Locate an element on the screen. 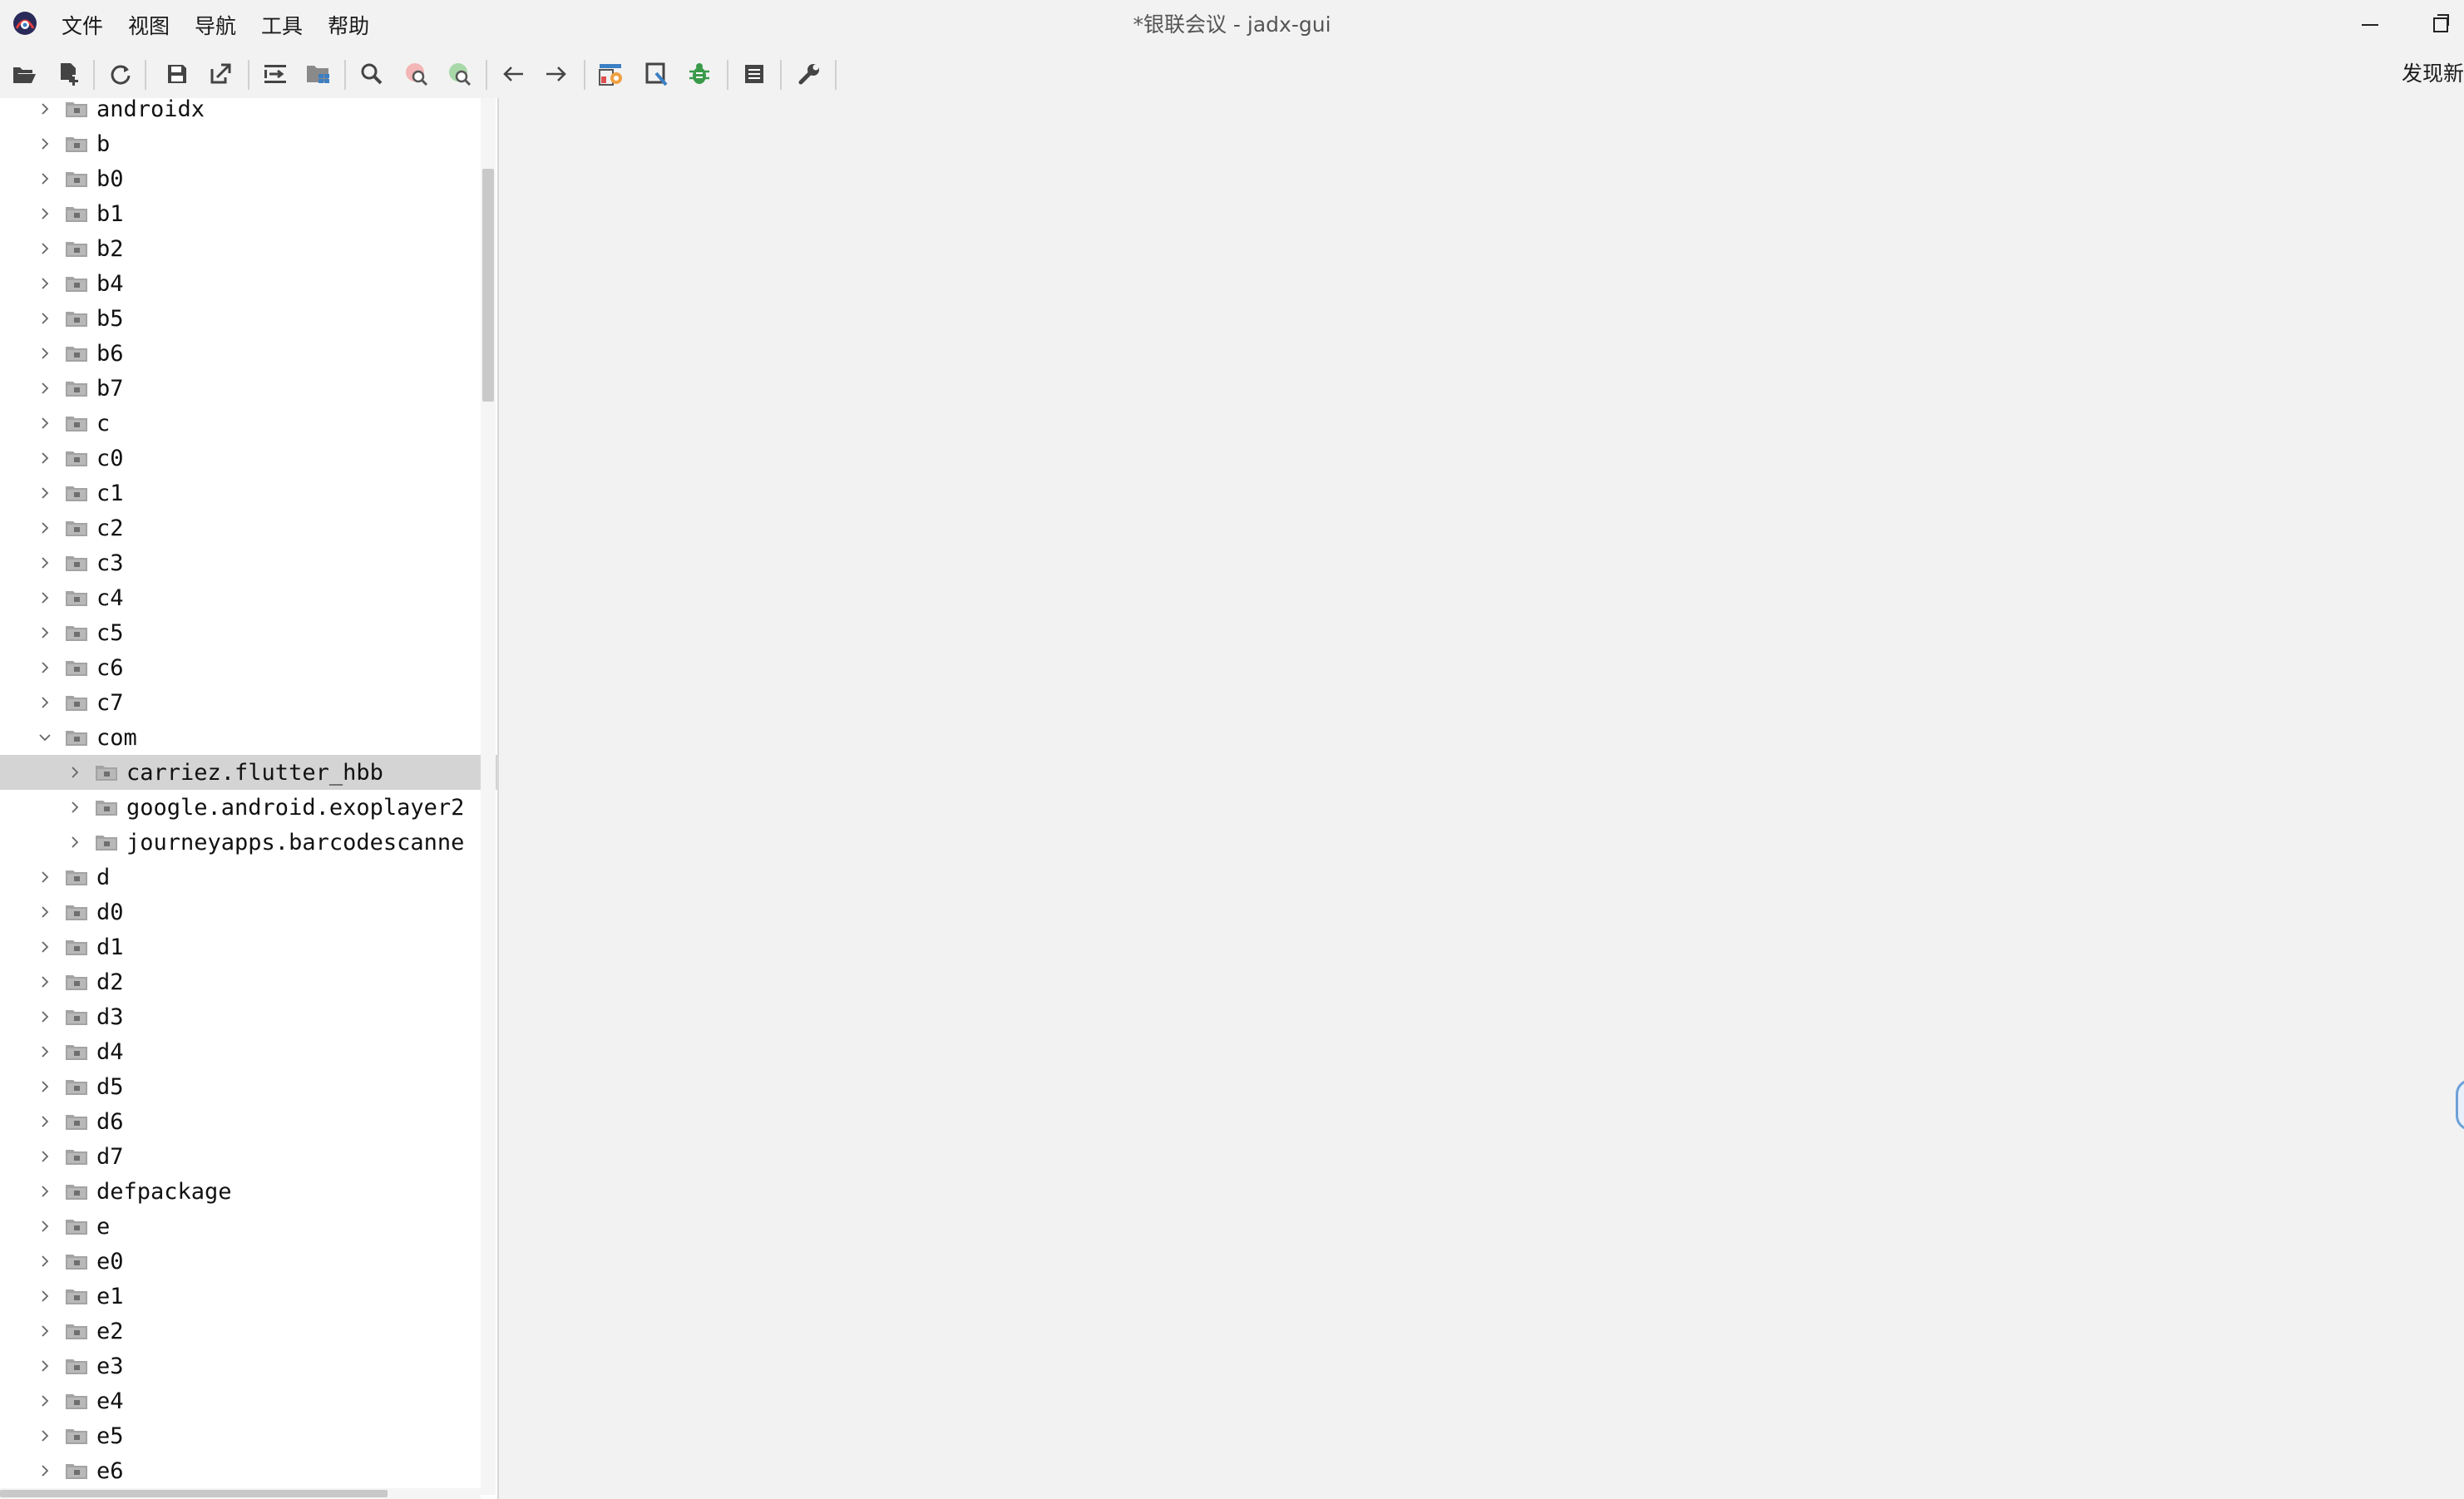 This screenshot has height=1499, width=2464. chevron-down-icon is located at coordinates (45, 737).